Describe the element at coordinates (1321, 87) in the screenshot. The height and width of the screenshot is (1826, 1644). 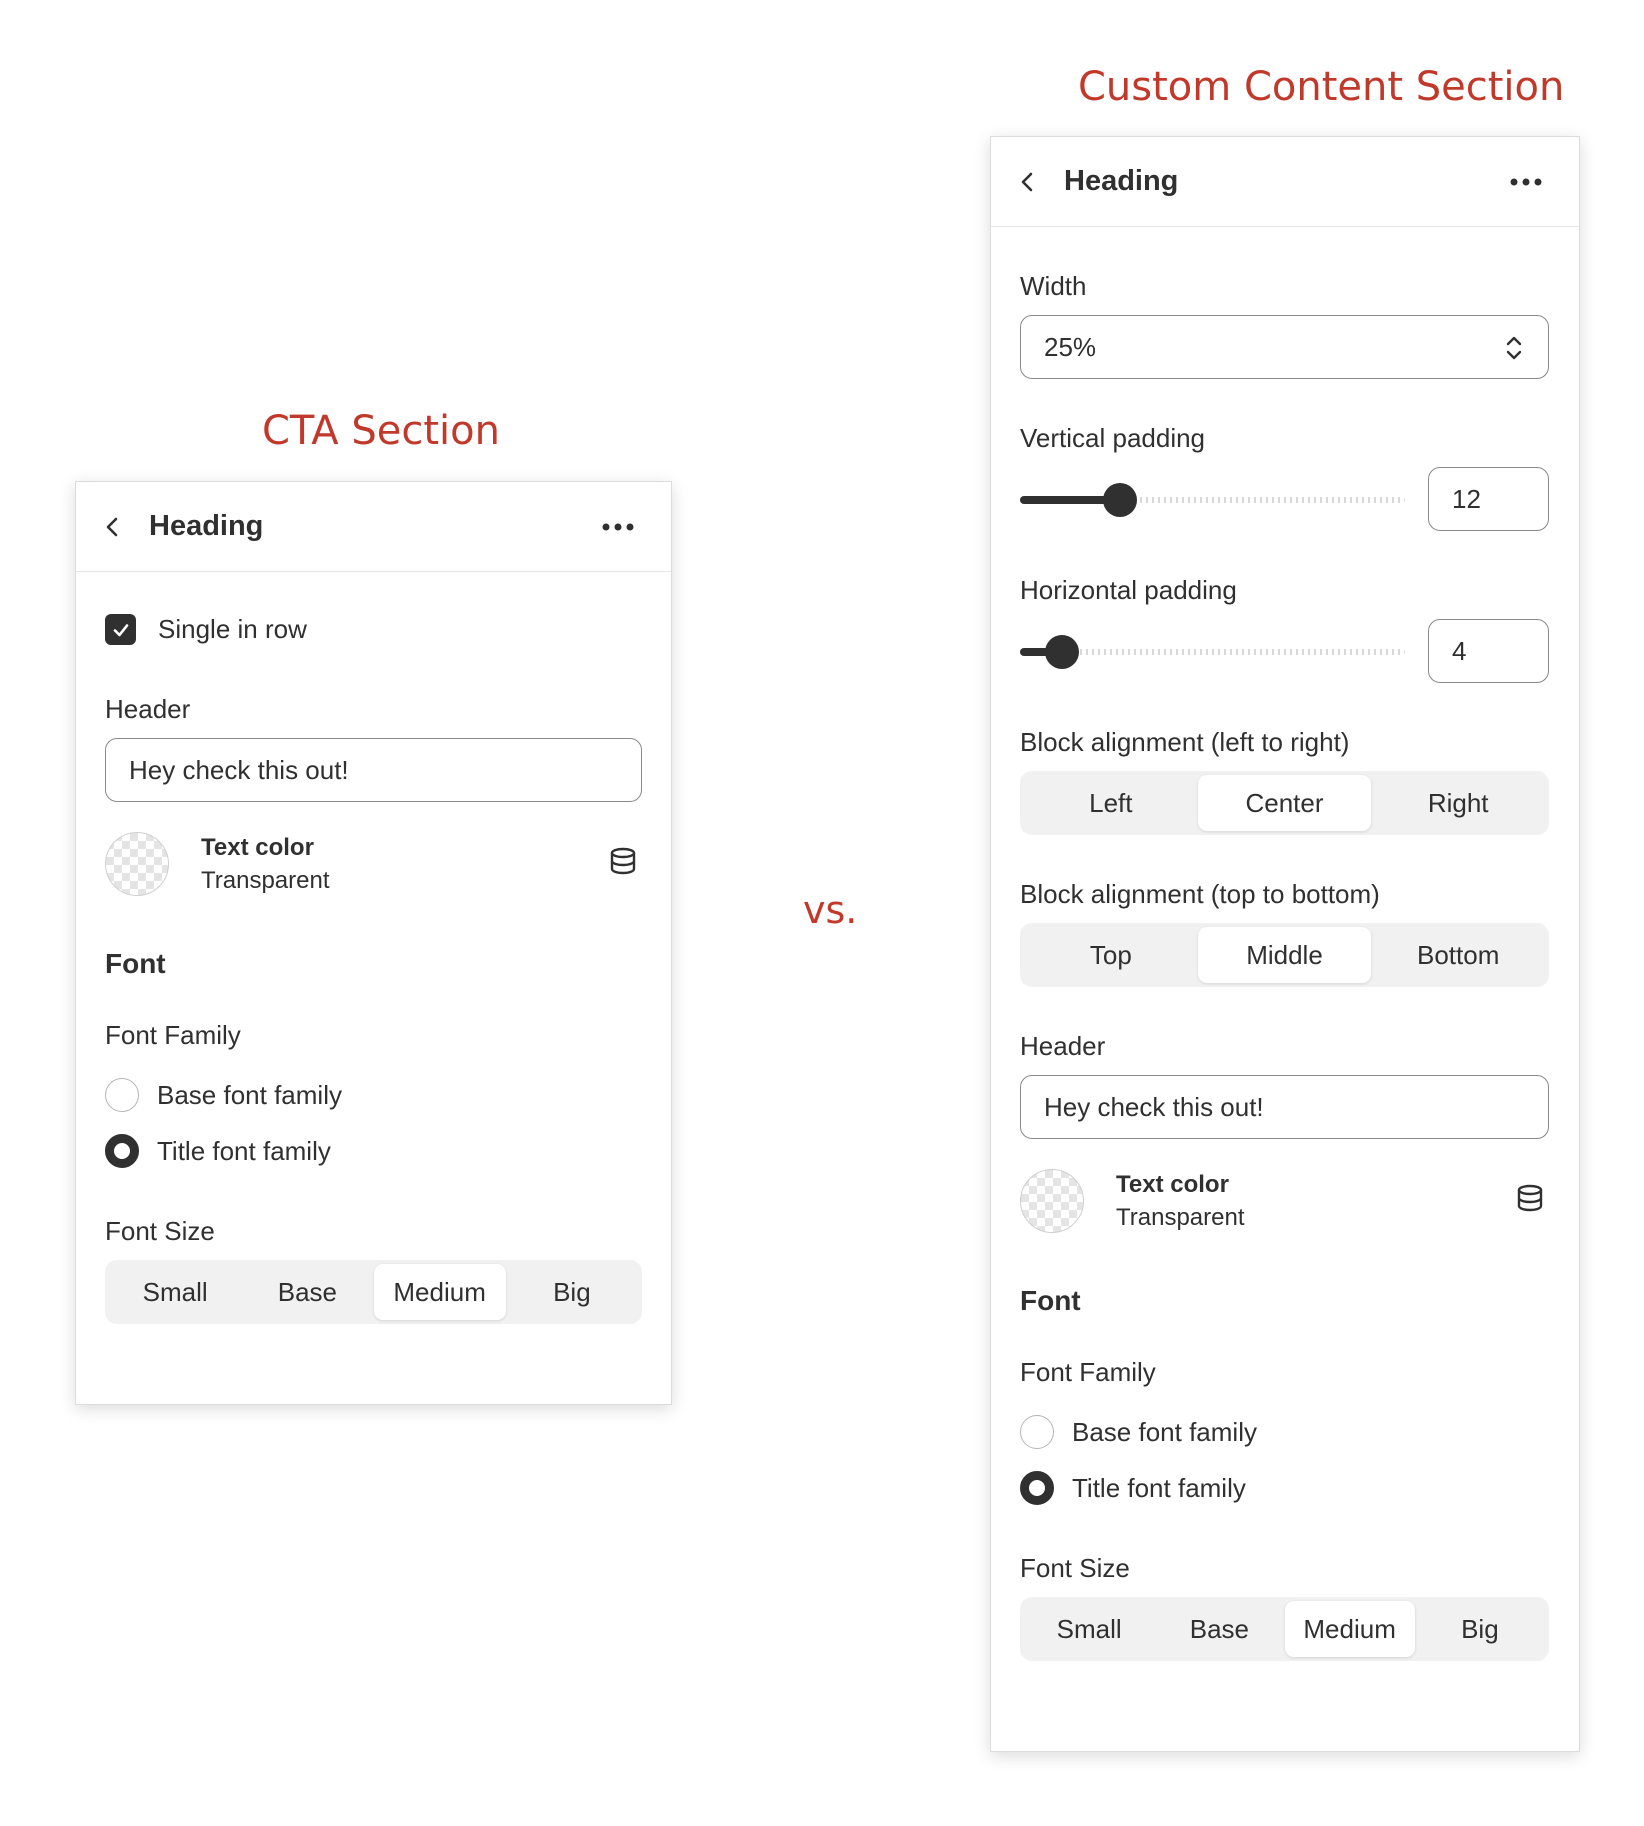
I see `custom-content-section-caption: Custom Content Section` at that location.